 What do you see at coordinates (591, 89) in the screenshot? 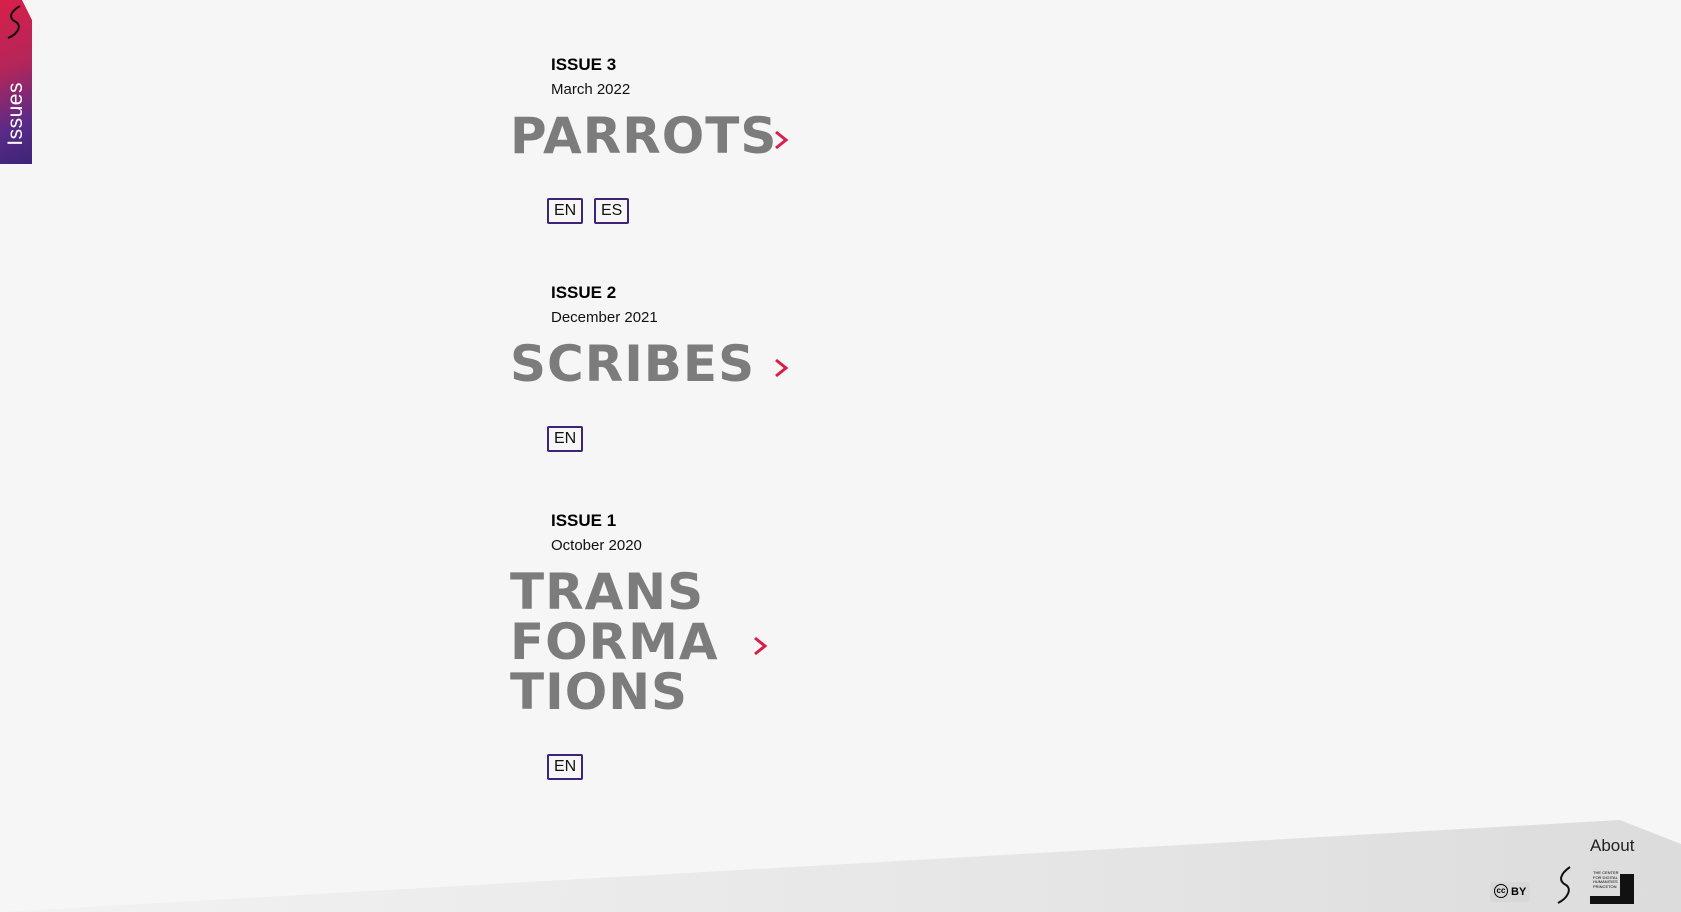
I see `issue-date: March 2022` at bounding box center [591, 89].